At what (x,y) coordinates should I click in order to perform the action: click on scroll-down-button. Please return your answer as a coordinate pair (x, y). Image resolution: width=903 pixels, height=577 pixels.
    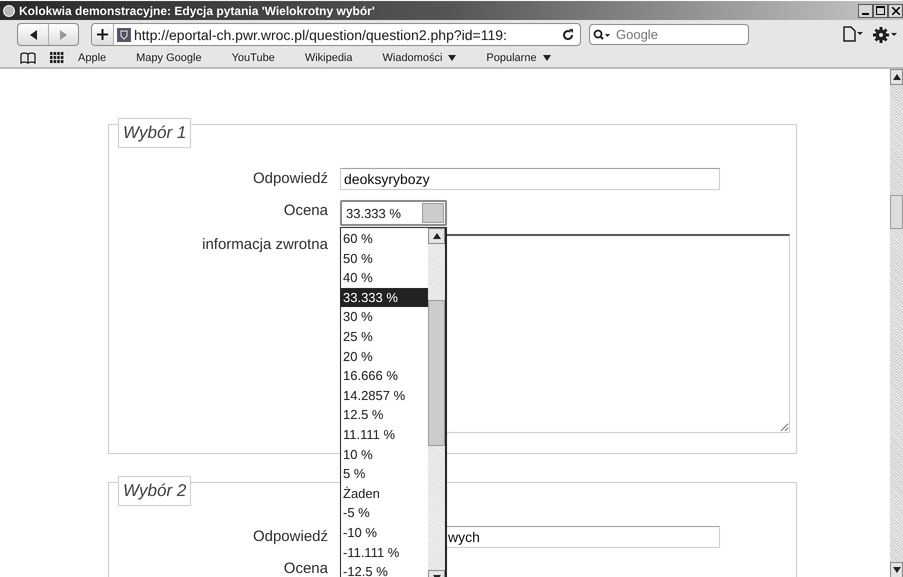
    Looking at the image, I should click on (896, 569).